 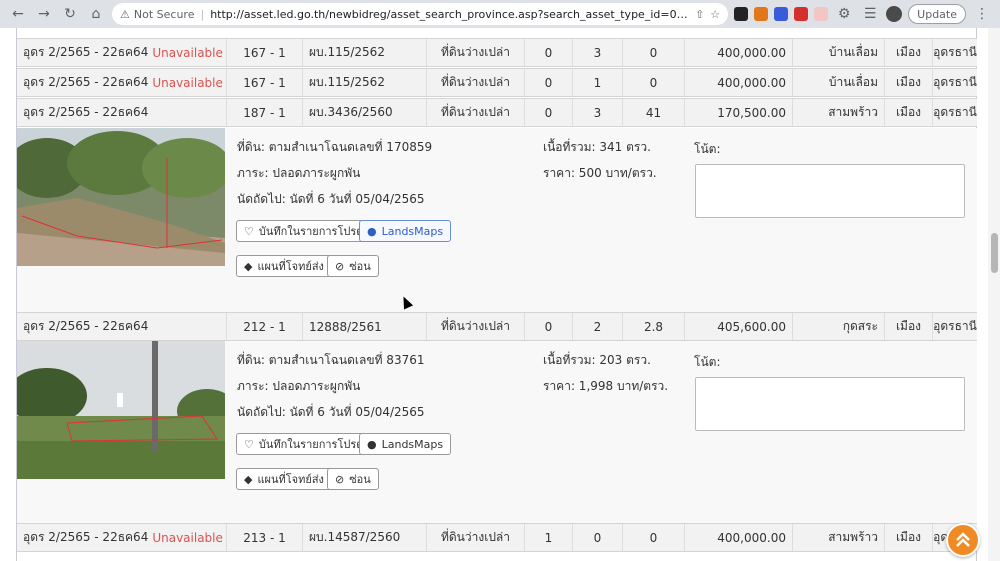 I want to click on forward-arrow-icon: →, so click(x=44, y=14).